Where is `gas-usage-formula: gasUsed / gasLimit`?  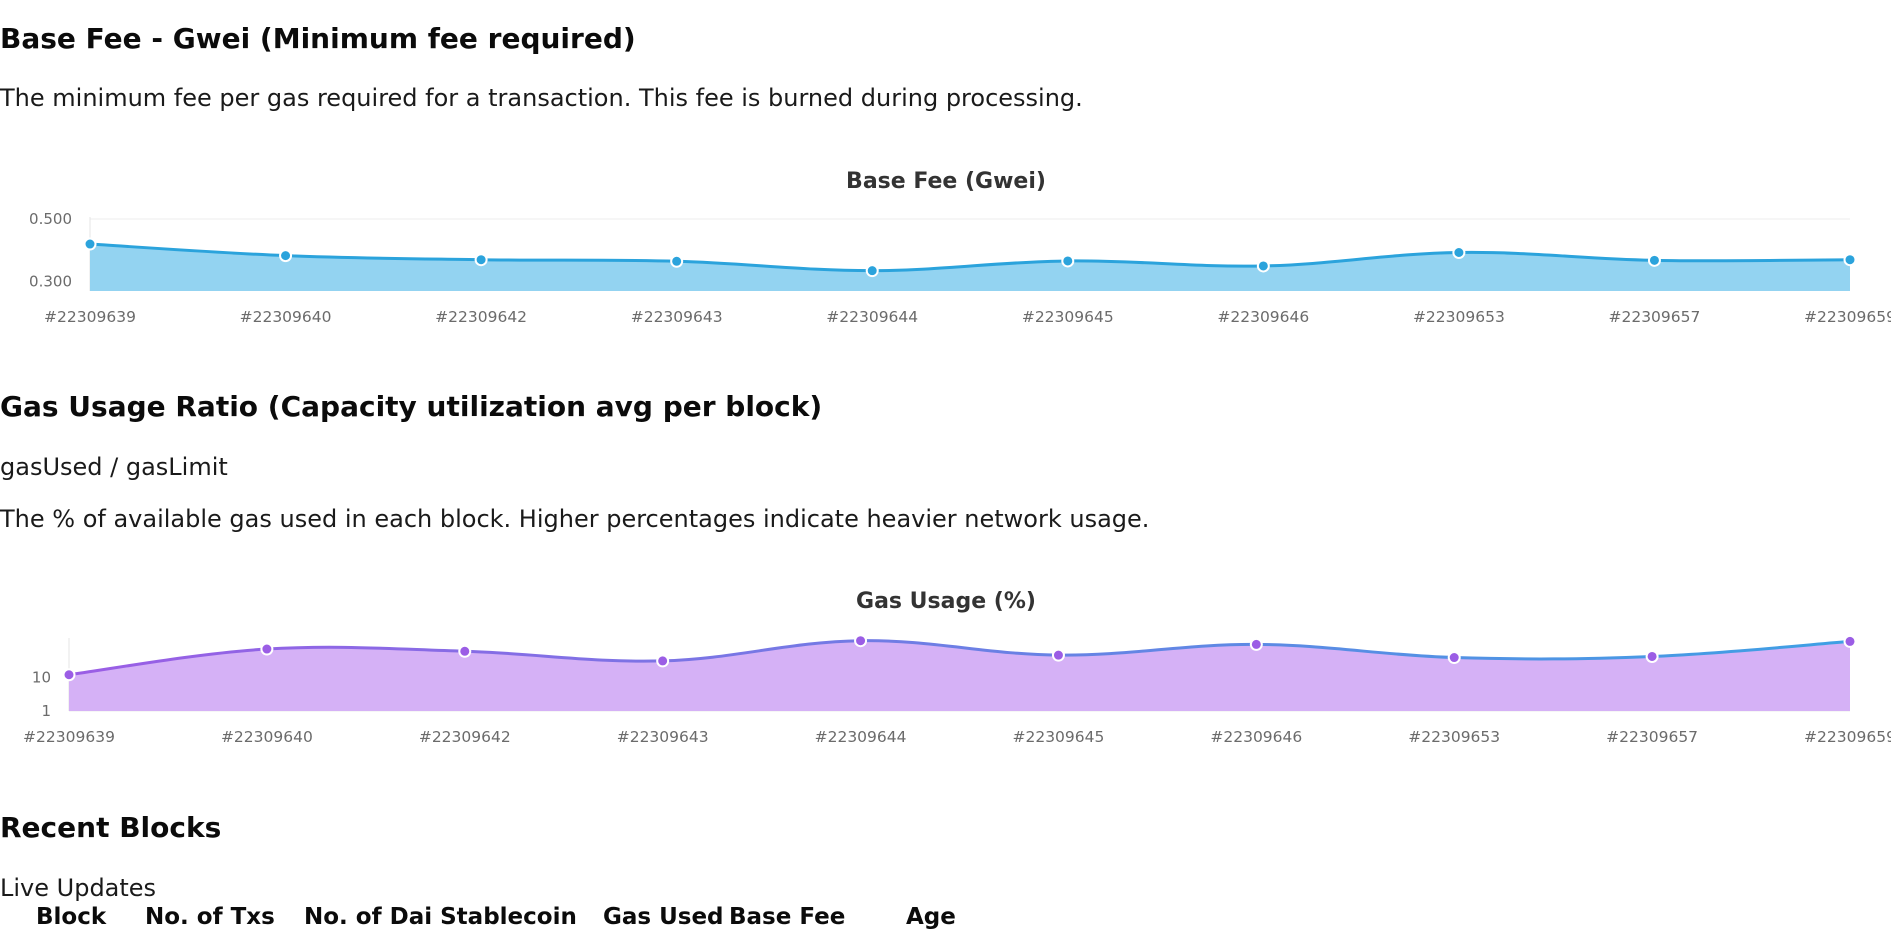
gas-usage-formula: gasUsed / gasLimit is located at coordinates (114, 467).